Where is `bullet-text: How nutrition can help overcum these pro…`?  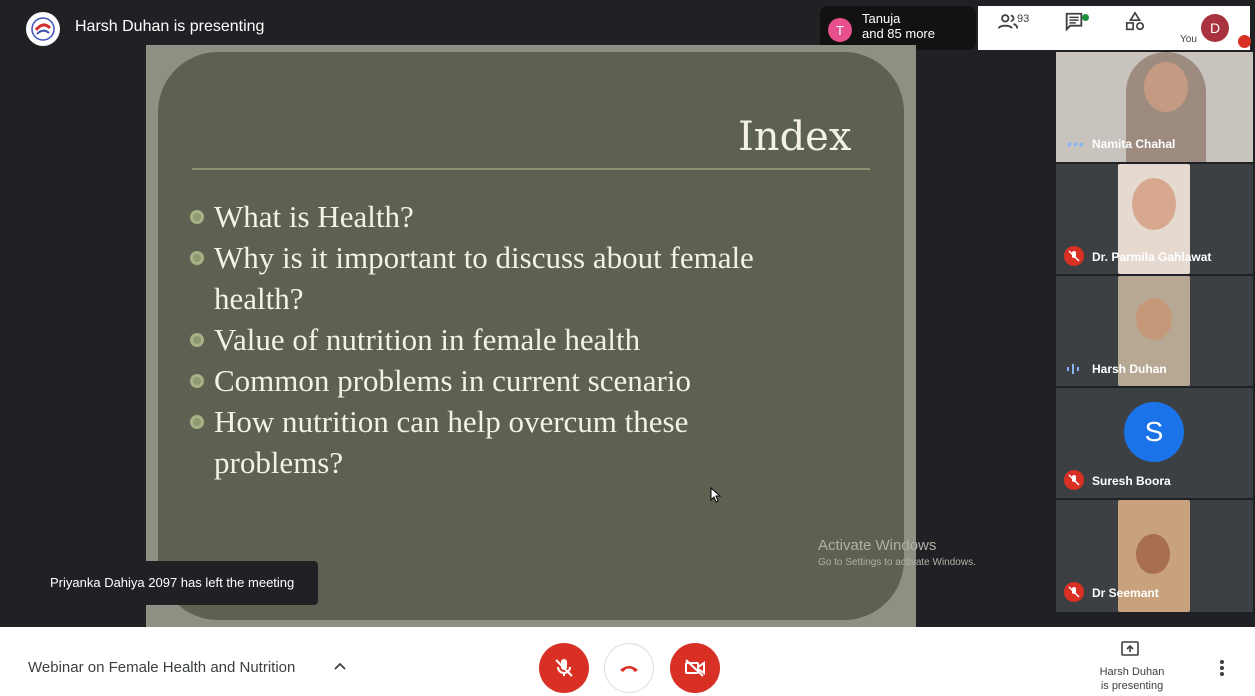
bullet-text: How nutrition can help overcum these pro… is located at coordinates (451, 442).